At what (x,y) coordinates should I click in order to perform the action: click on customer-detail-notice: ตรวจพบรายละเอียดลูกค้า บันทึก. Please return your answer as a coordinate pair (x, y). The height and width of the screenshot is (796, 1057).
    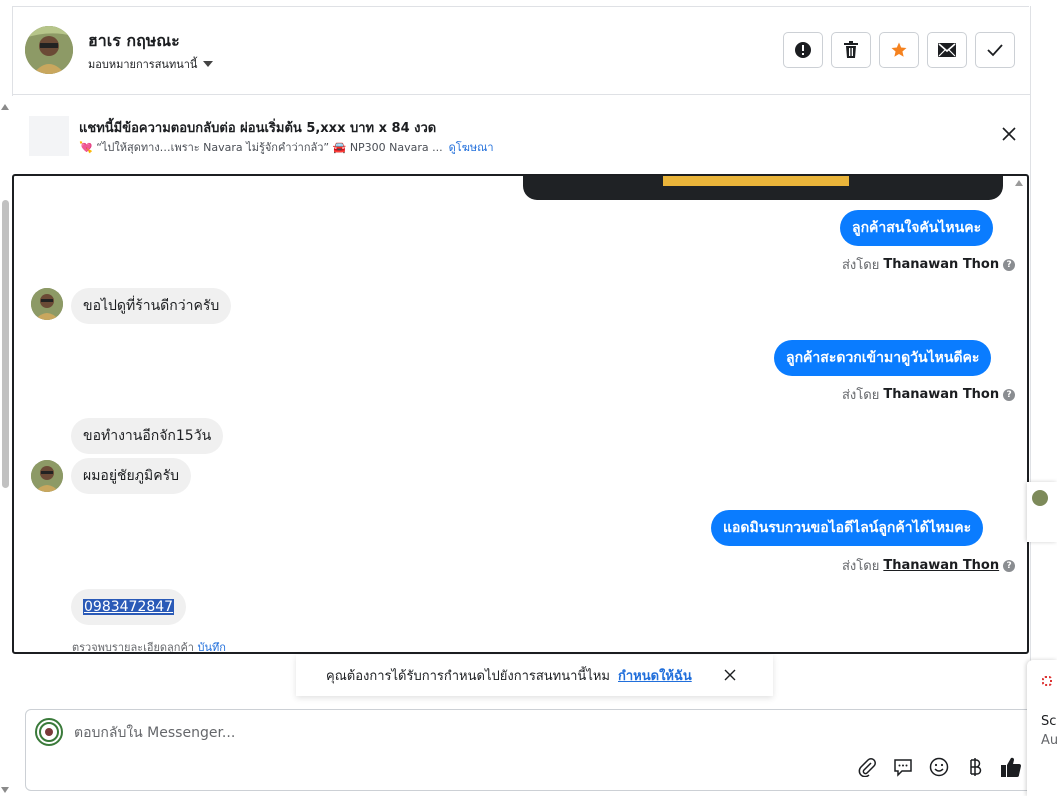
    Looking at the image, I should click on (149, 646).